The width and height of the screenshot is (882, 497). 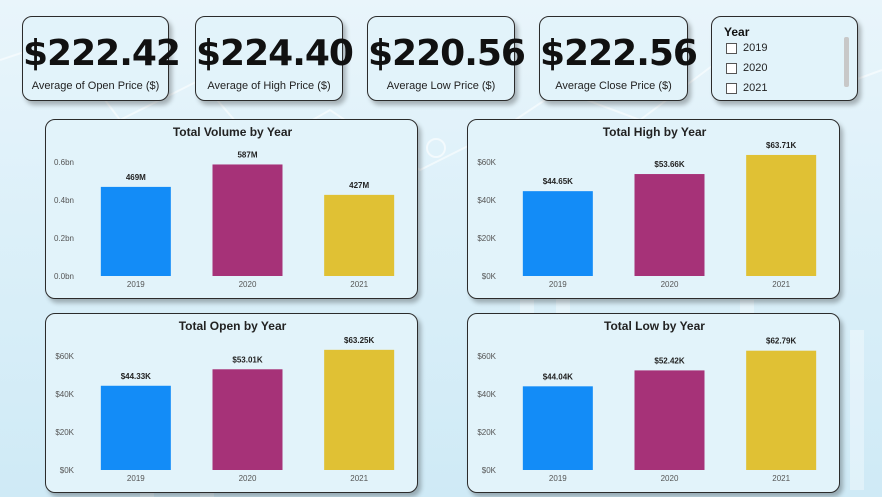 I want to click on kpi-card-open: $222.42 Average of Open Price ($), so click(x=101, y=58).